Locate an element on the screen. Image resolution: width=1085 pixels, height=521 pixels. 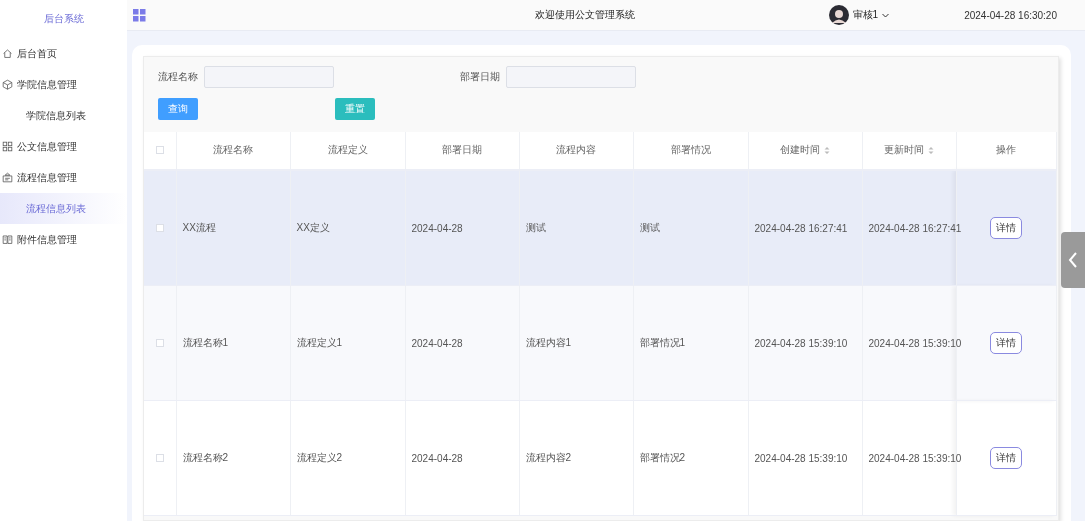
column-header: 流程名称 is located at coordinates (233, 150).